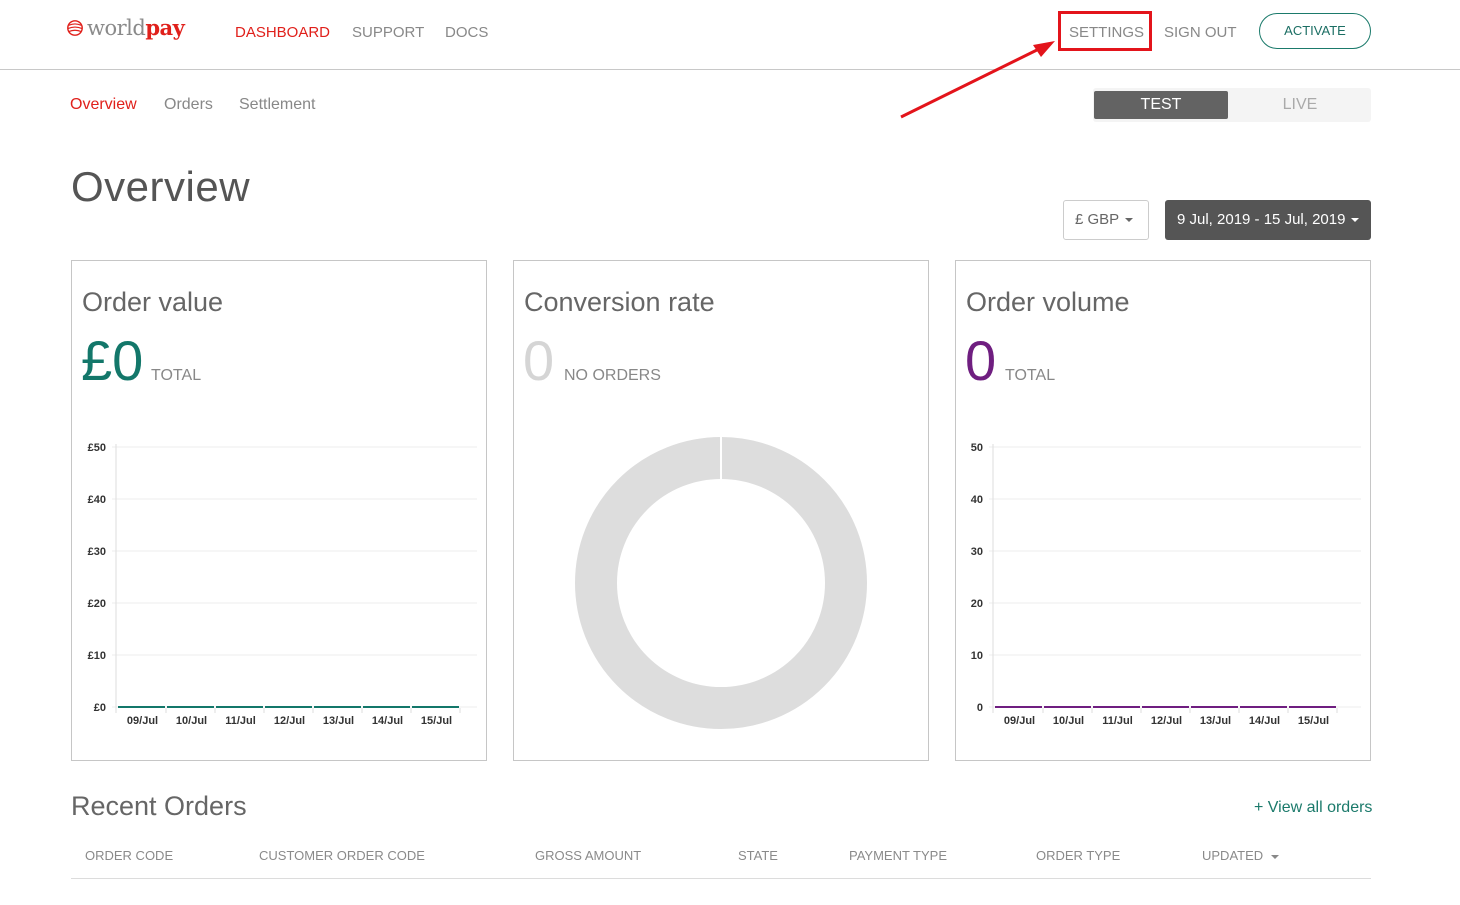 This screenshot has width=1460, height=905. What do you see at coordinates (612, 375) in the screenshot?
I see `card-unit-label: NO ORDERS` at bounding box center [612, 375].